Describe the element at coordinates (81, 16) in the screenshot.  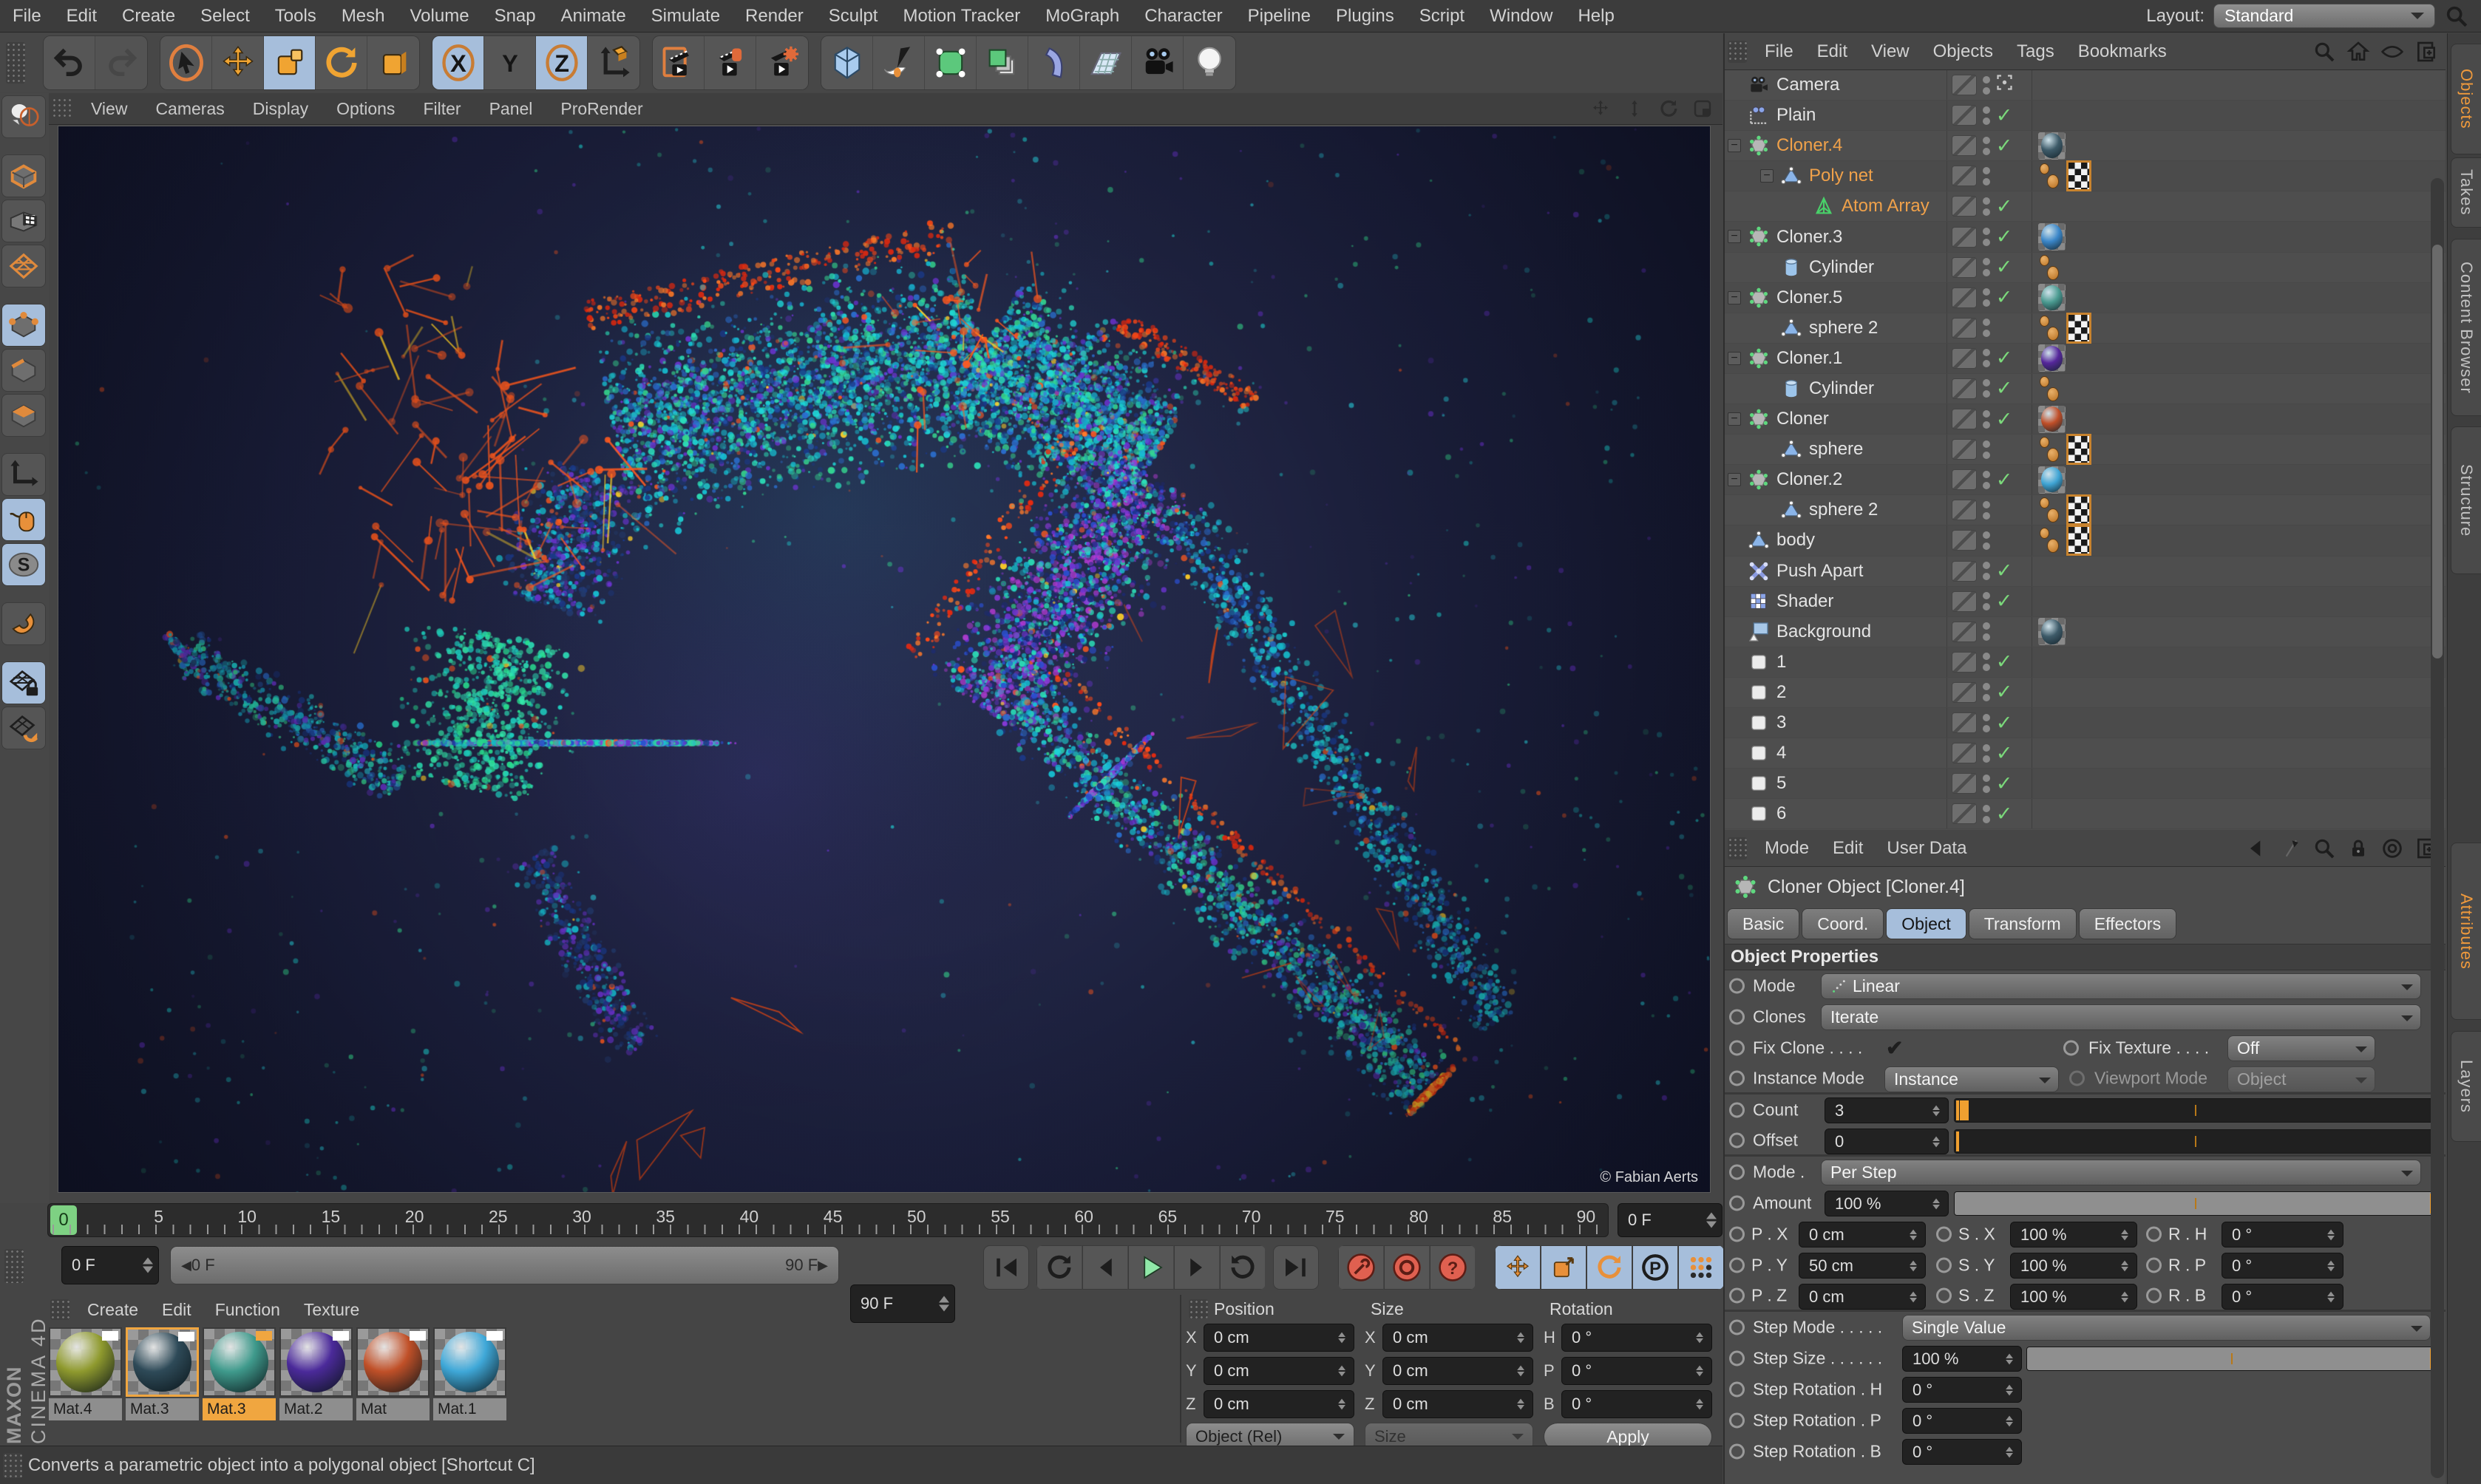
I see `menu-edit: Edit` at that location.